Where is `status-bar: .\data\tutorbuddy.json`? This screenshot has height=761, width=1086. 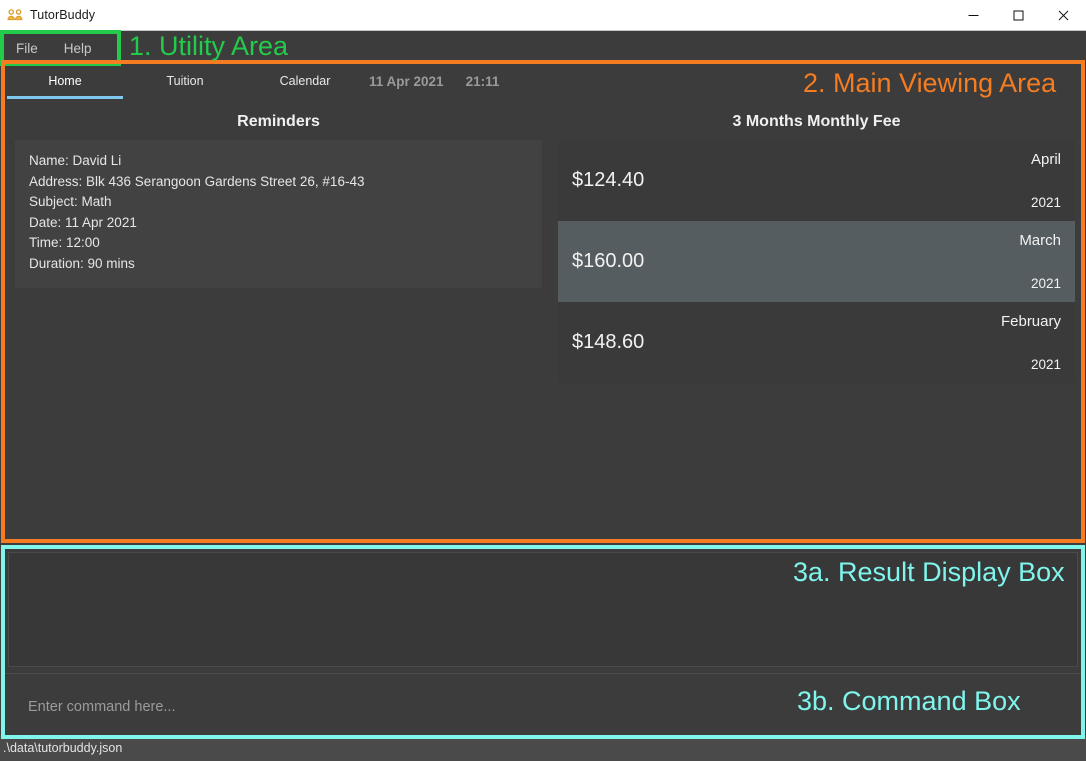
status-bar: .\data\tutorbuddy.json is located at coordinates (543, 748).